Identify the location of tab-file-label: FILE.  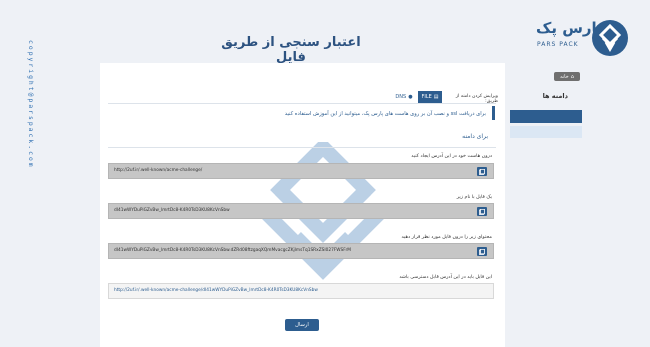
(426, 97).